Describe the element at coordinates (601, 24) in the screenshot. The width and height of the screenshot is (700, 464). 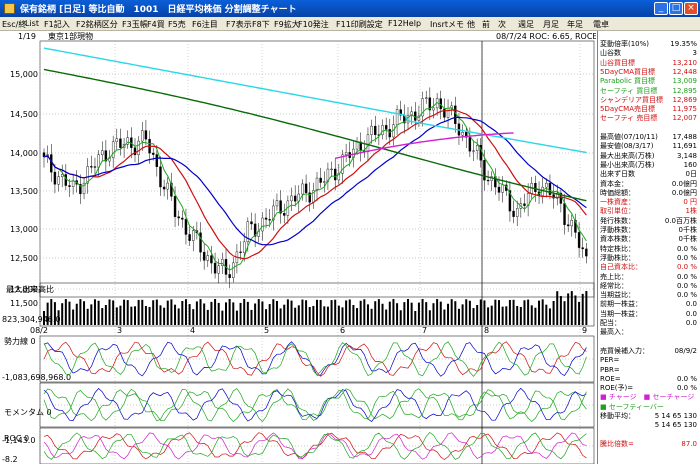
I see `menu-item-21: 電卓` at that location.